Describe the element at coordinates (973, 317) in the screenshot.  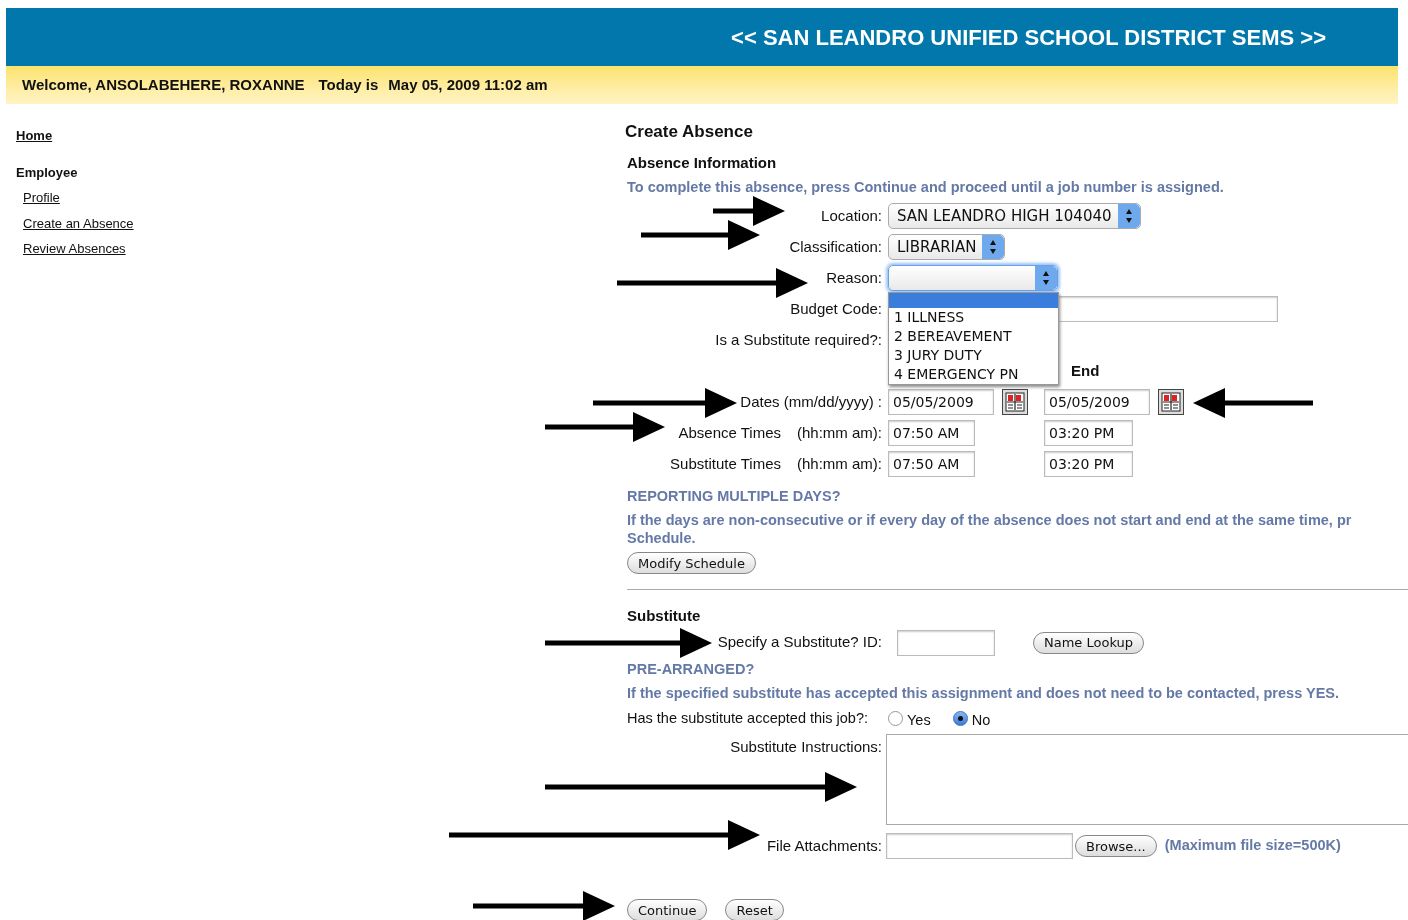
I see `dropdown-option: 1 ILLNESS` at that location.